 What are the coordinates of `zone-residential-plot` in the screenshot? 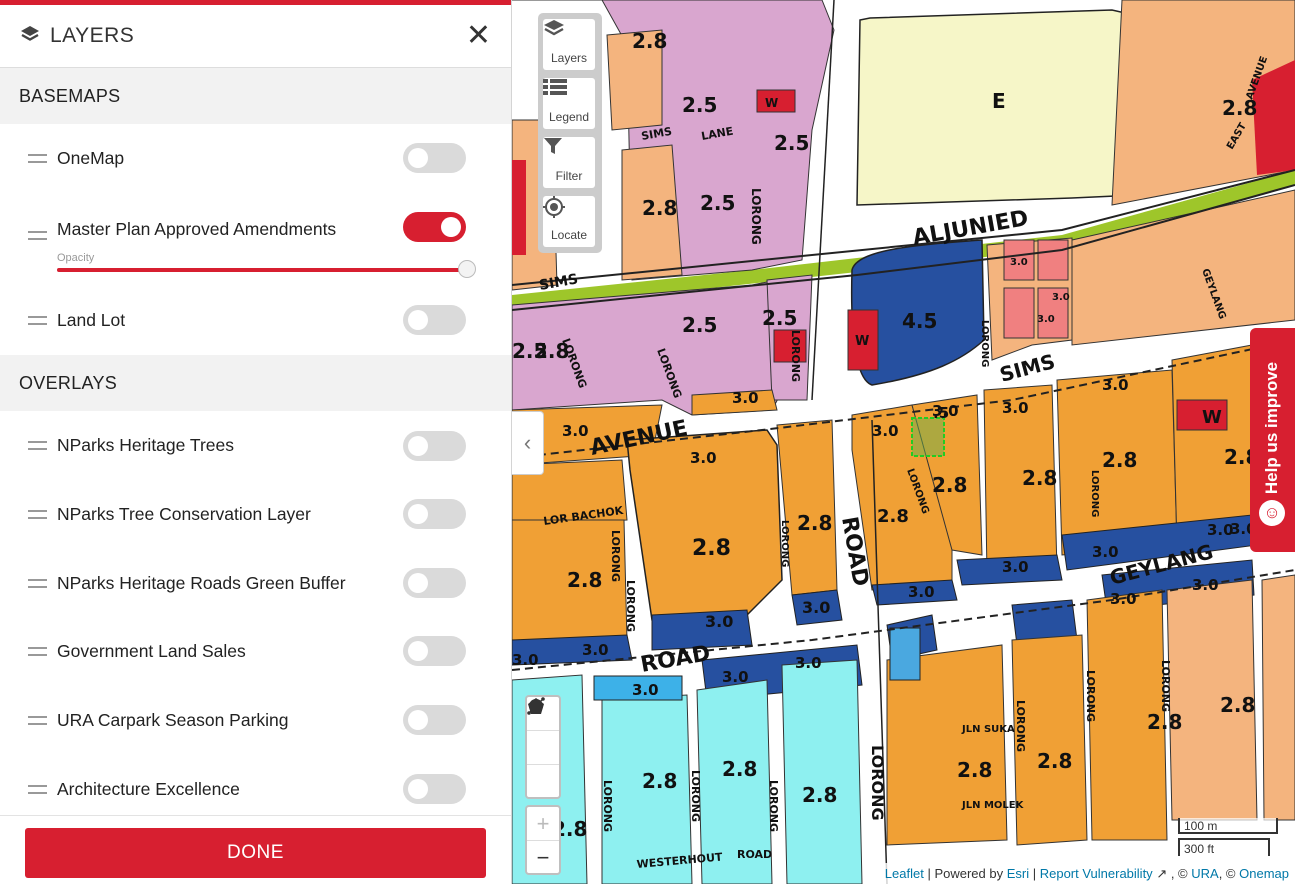 It's located at (1019, 313).